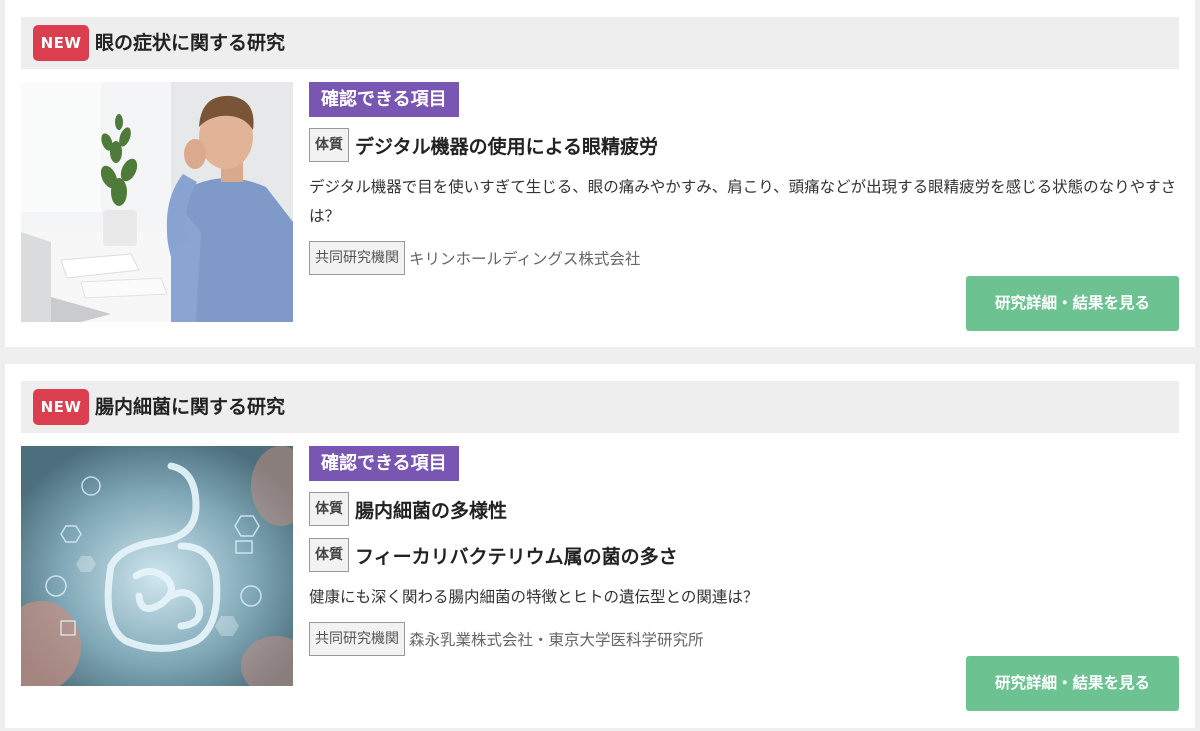 This screenshot has width=1200, height=731. I want to click on item-text: フィーカリバクテリウム属の菌の多さ, so click(516, 556).